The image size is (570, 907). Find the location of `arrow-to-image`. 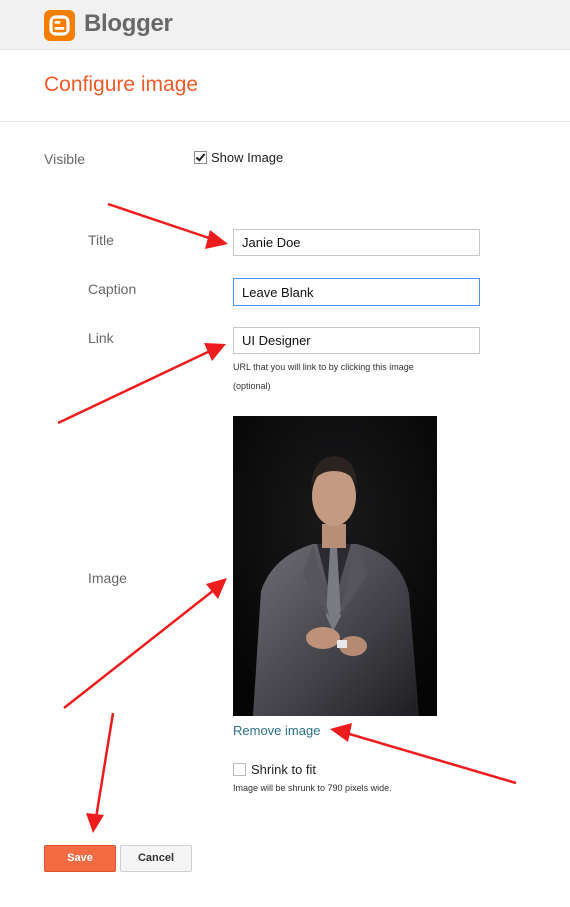

arrow-to-image is located at coordinates (139, 649).